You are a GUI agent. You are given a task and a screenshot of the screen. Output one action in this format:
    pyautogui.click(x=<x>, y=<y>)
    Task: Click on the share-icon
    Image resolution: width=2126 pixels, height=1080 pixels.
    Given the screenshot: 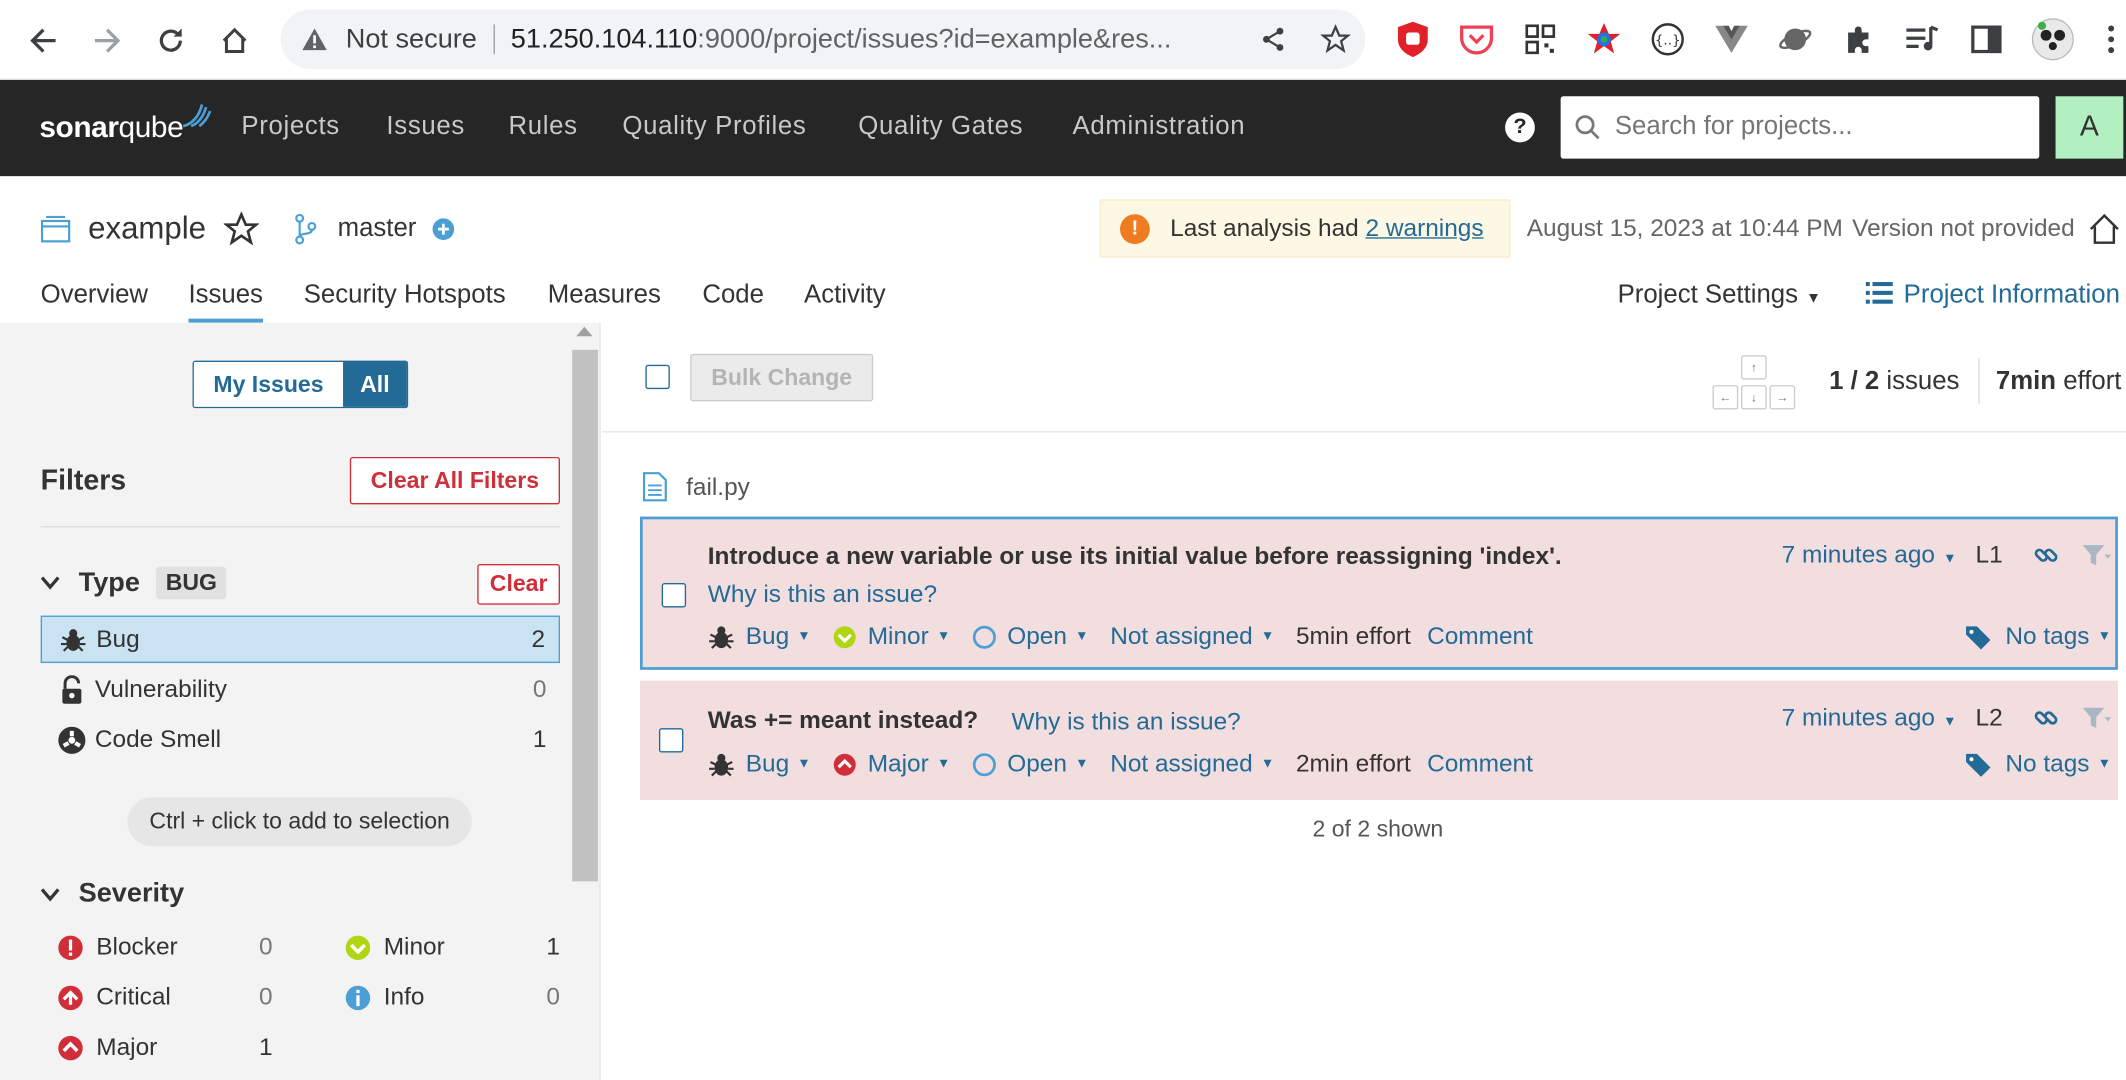 What is the action you would take?
    pyautogui.click(x=1272, y=39)
    